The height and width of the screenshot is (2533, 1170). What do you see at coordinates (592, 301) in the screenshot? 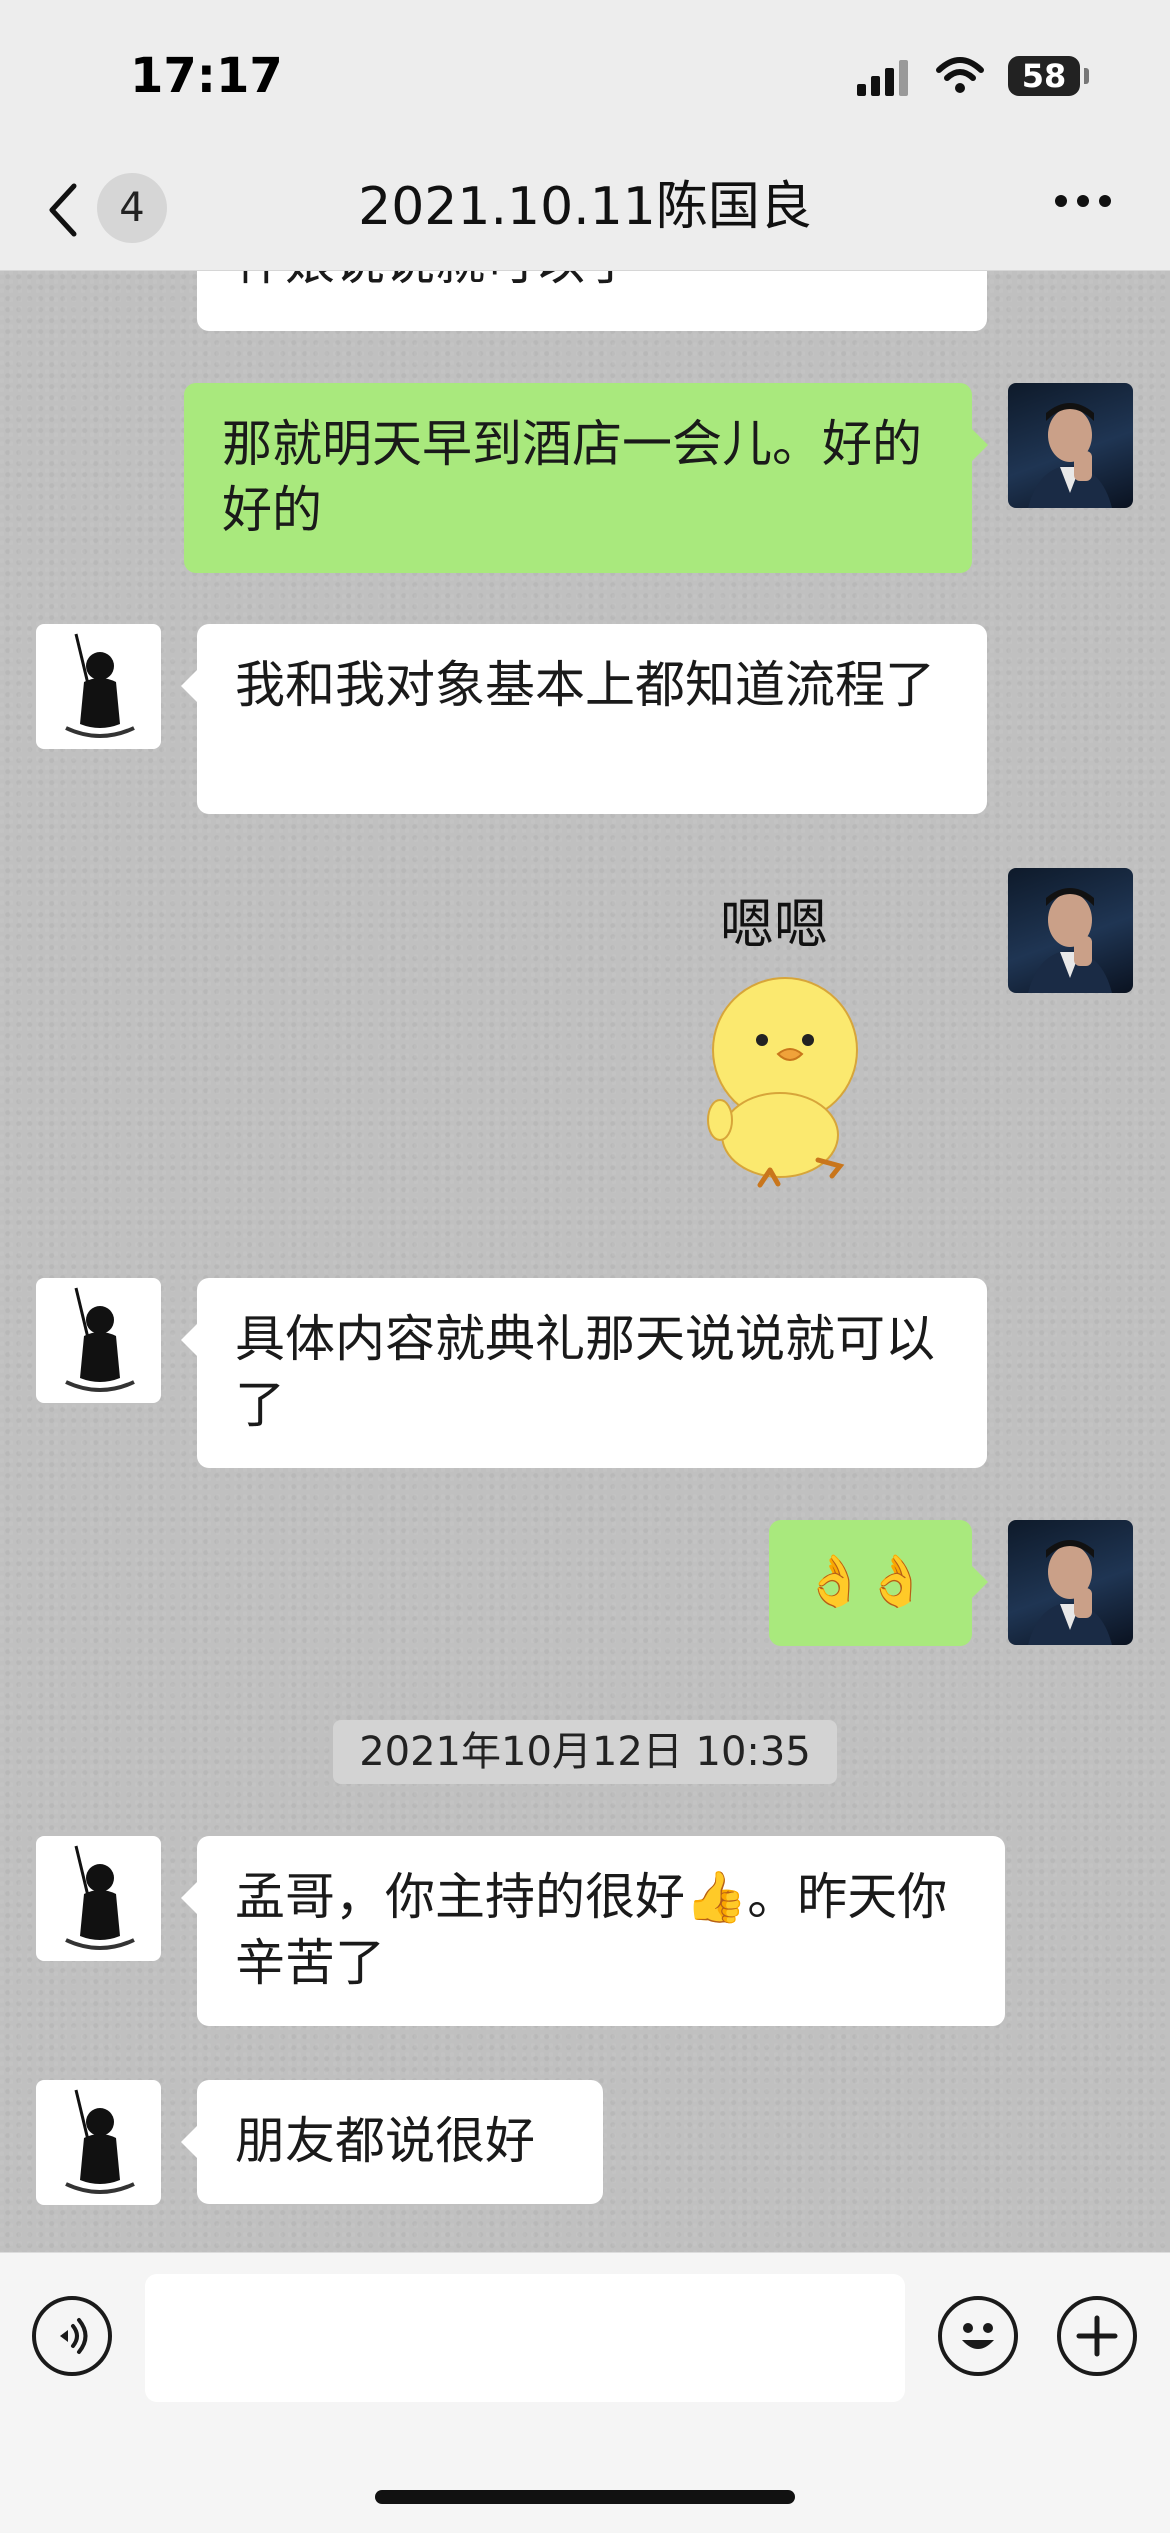
I see `message-bubble-received: 伴娘说说就可以了` at bounding box center [592, 301].